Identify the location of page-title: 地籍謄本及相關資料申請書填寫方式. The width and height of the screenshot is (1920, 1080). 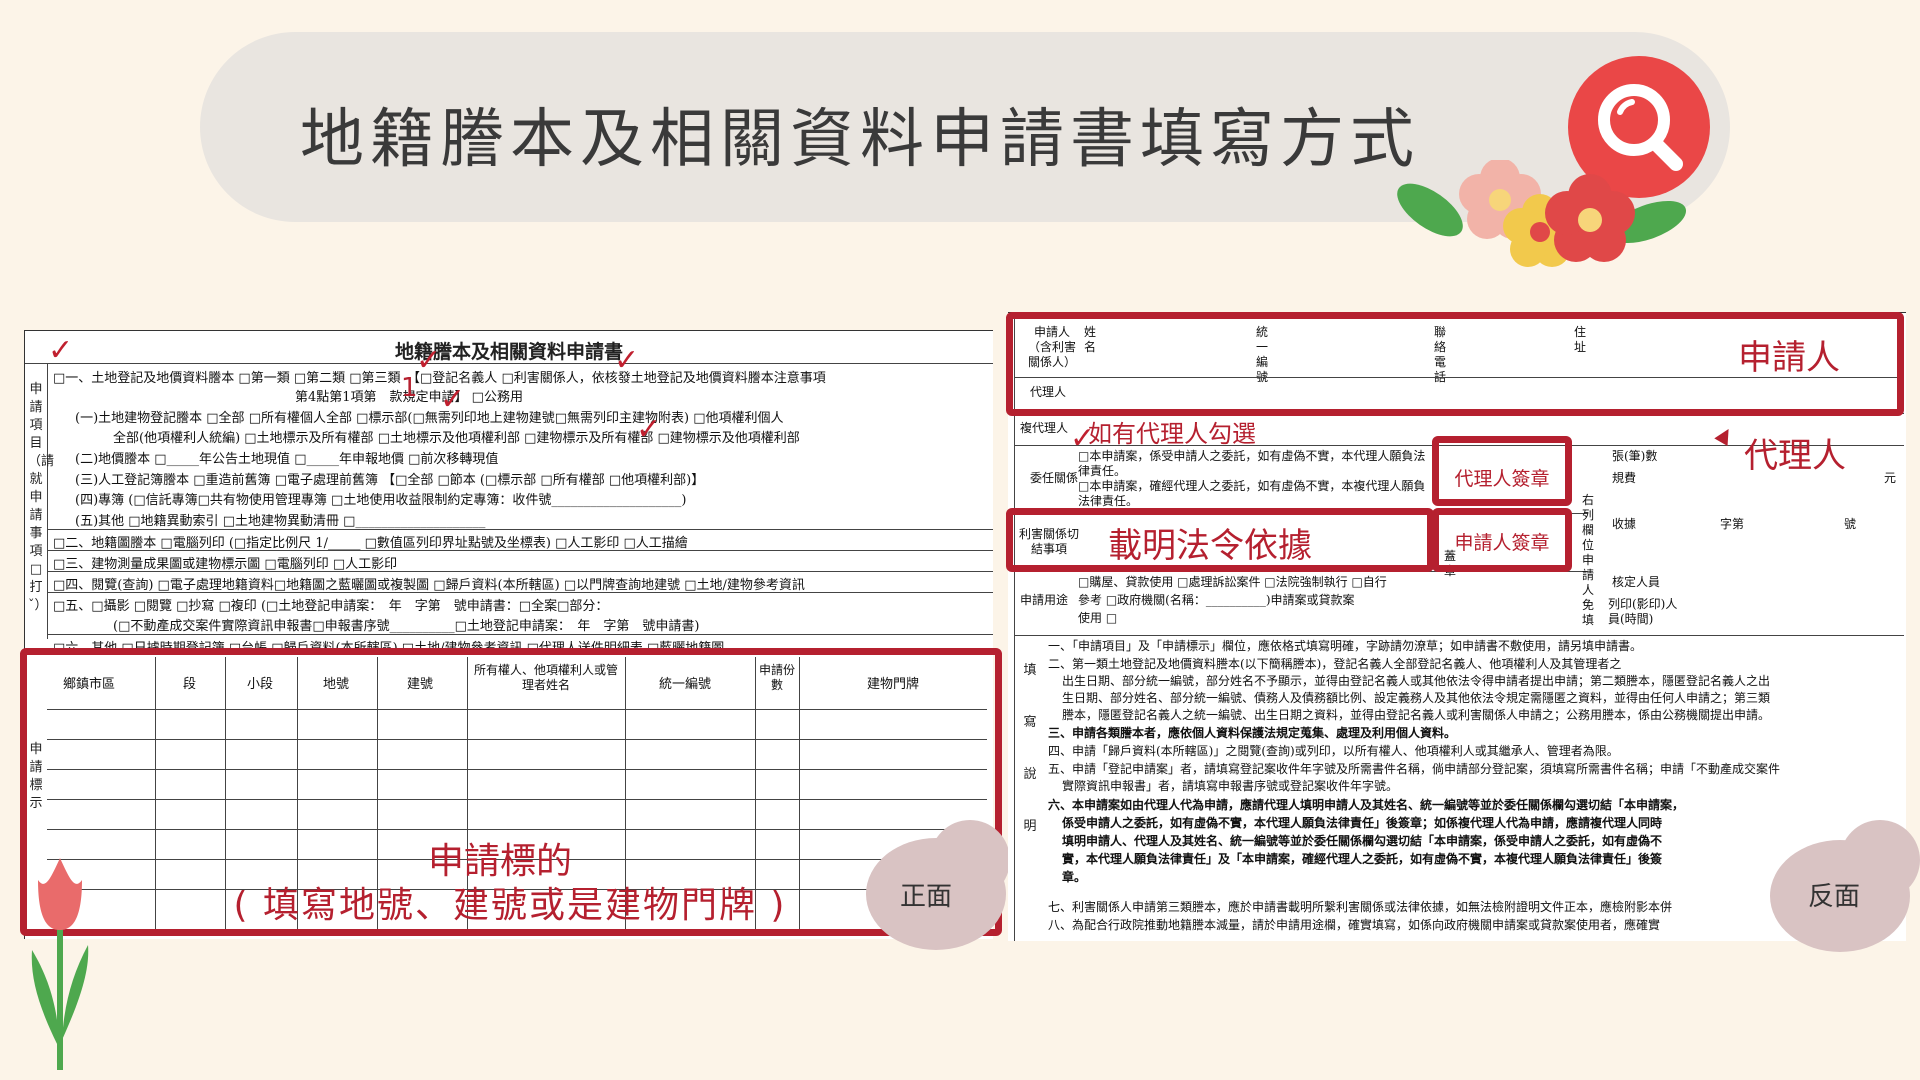
(860, 140).